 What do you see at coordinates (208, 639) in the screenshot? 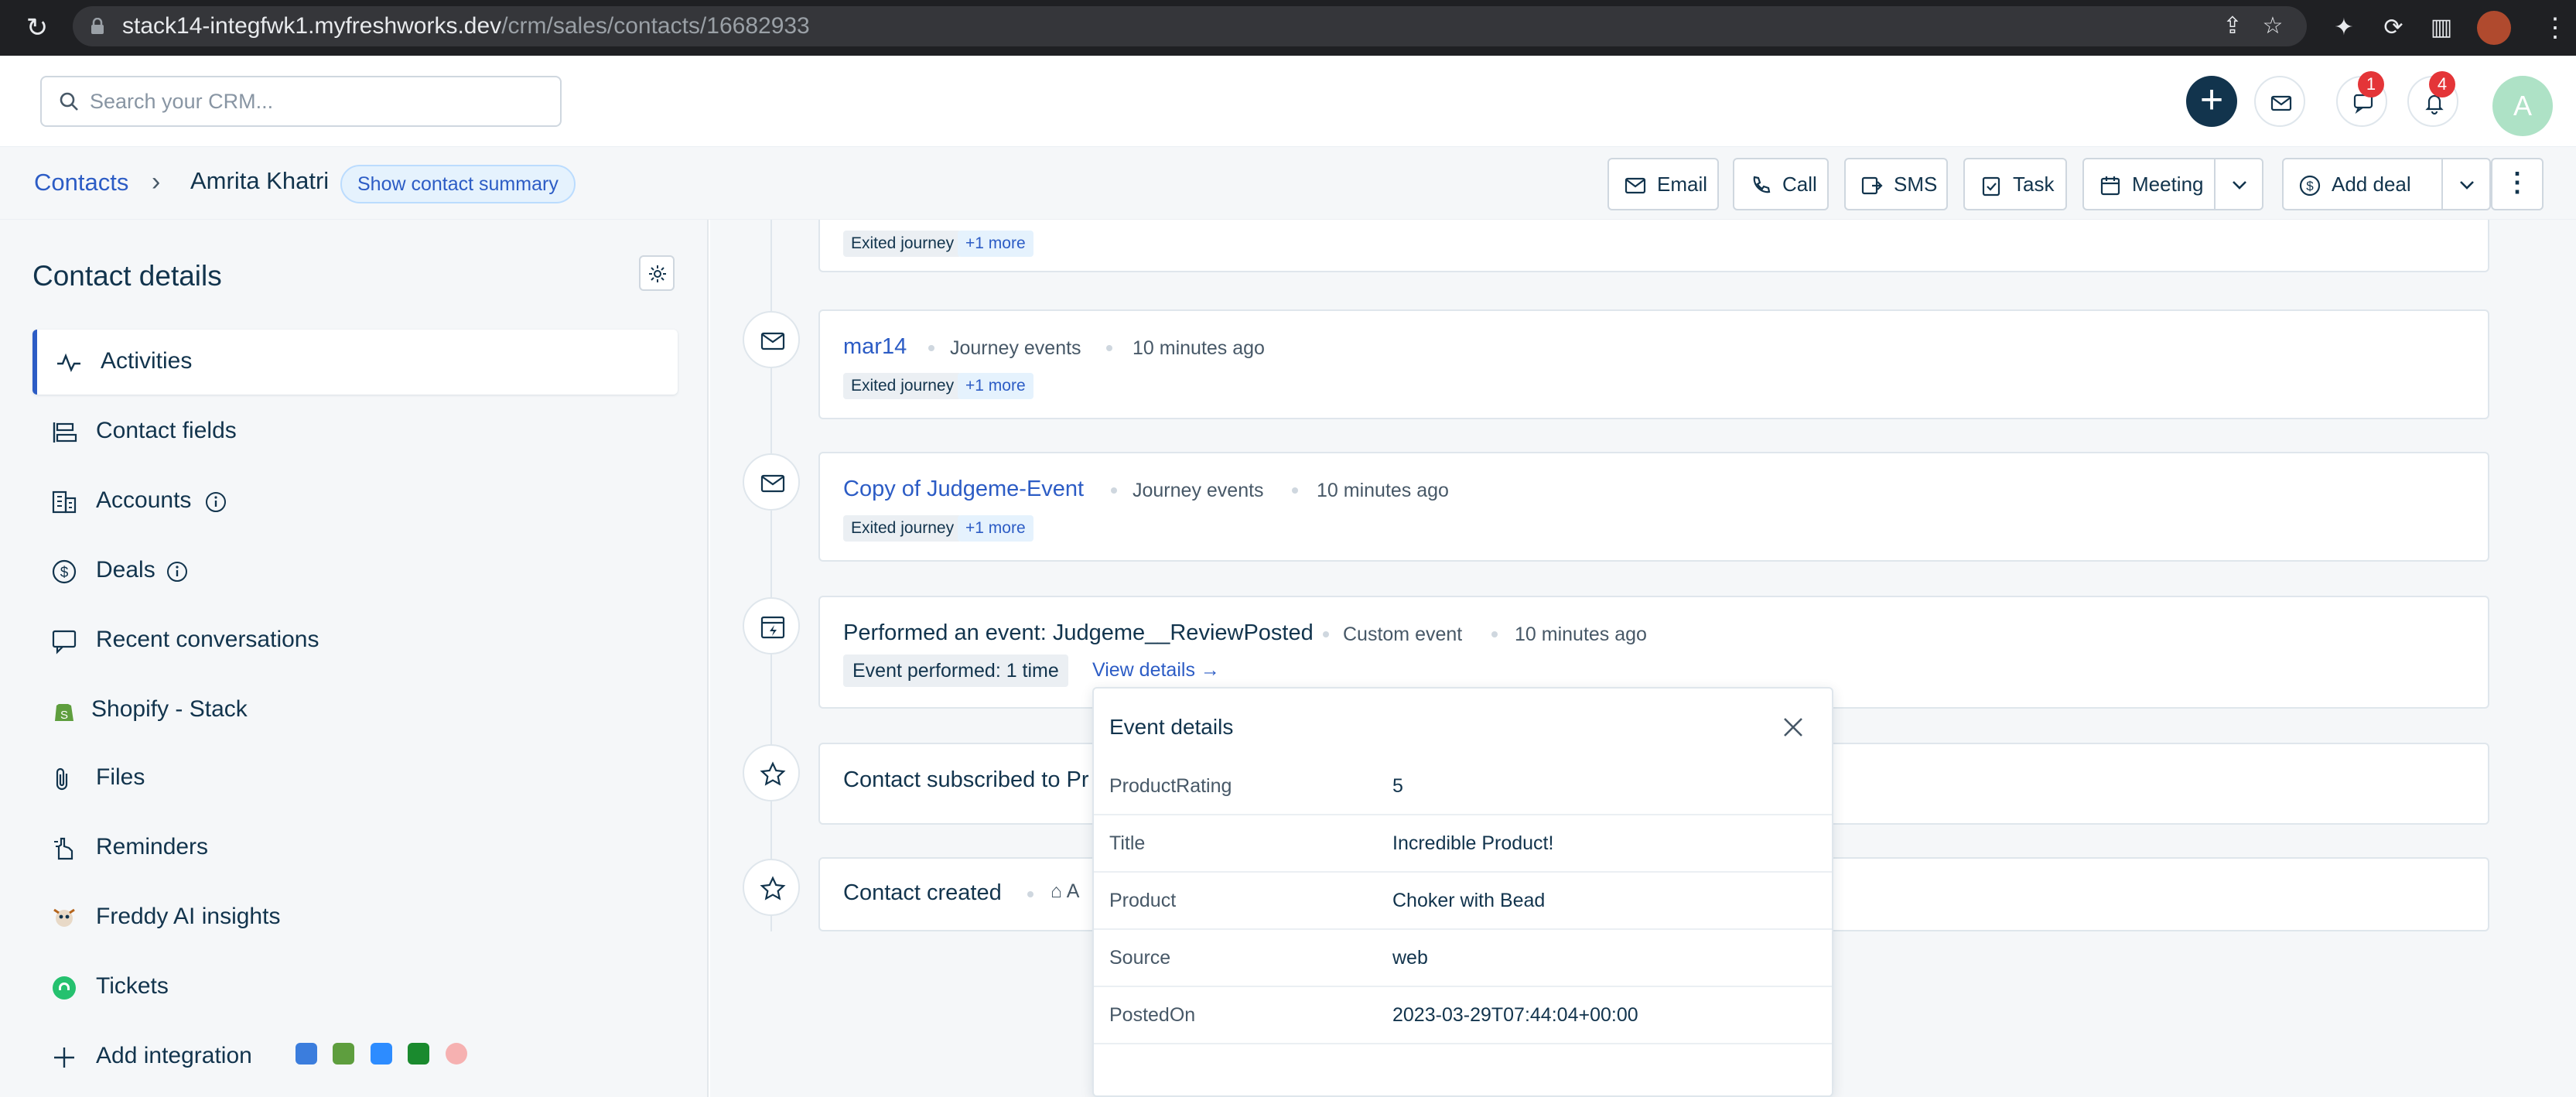
I see `sidebar-item-label: Recent conversations` at bounding box center [208, 639].